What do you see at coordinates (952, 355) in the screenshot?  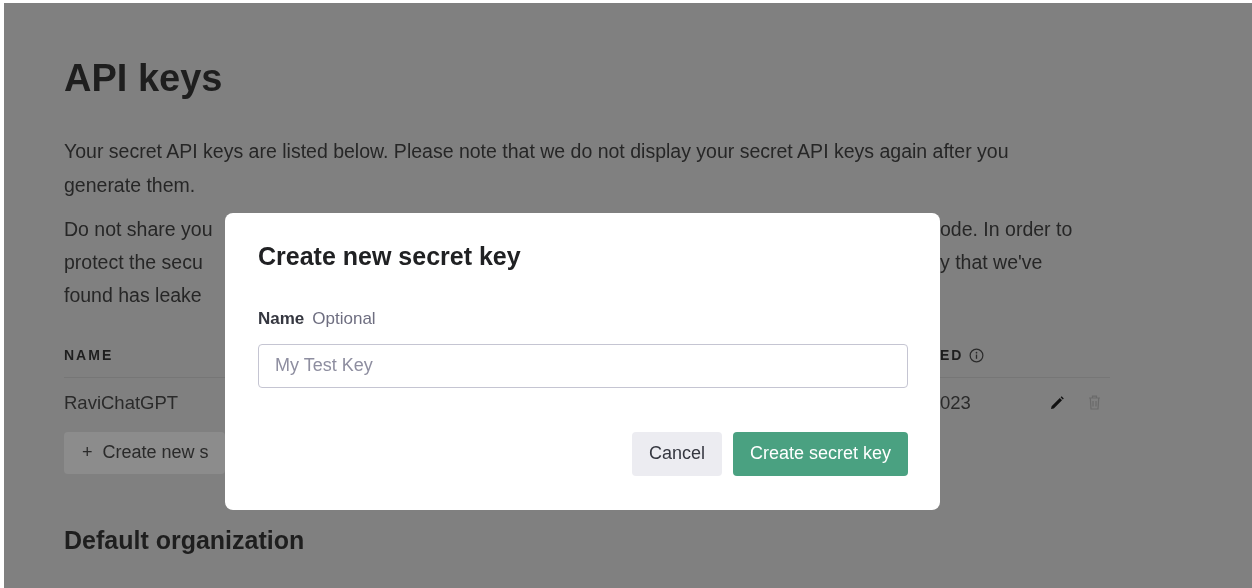 I see `column-header: ED` at bounding box center [952, 355].